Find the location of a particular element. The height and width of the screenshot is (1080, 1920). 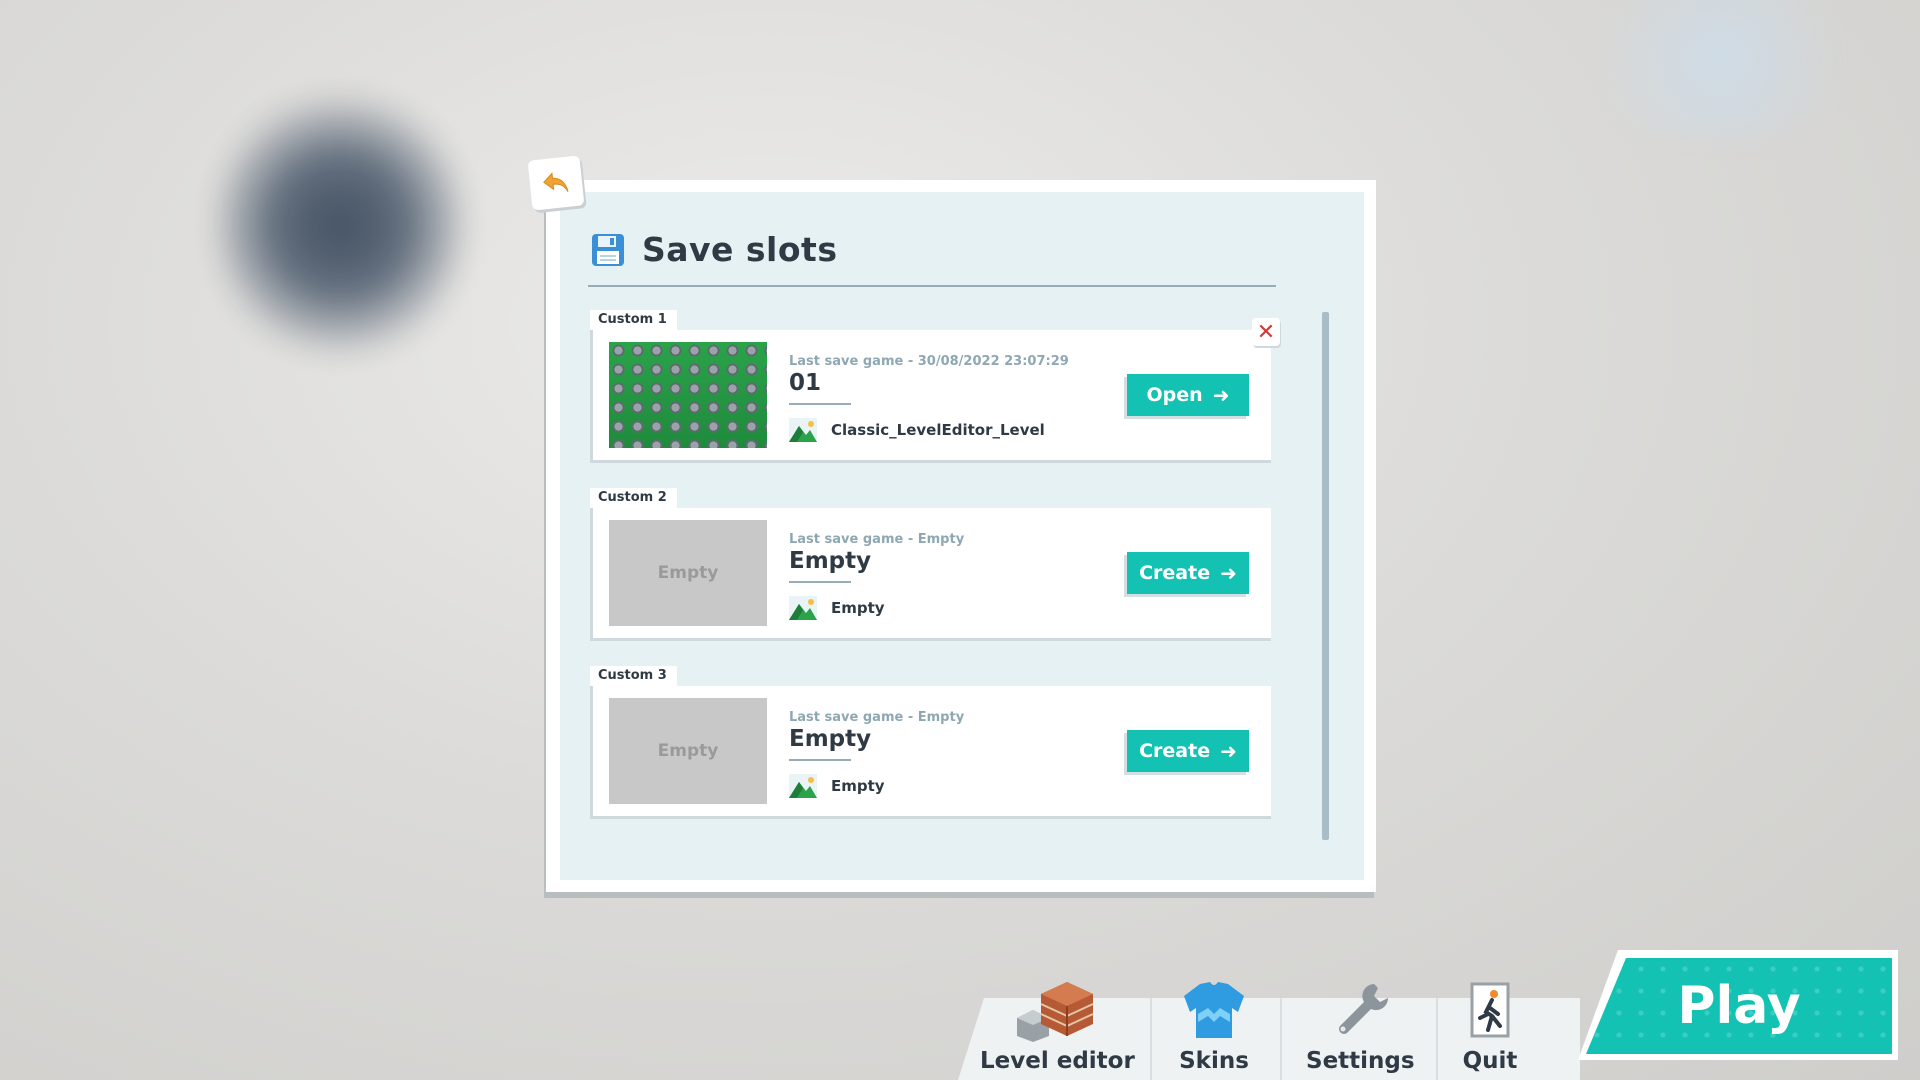

play-button: Play is located at coordinates (1739, 1006).